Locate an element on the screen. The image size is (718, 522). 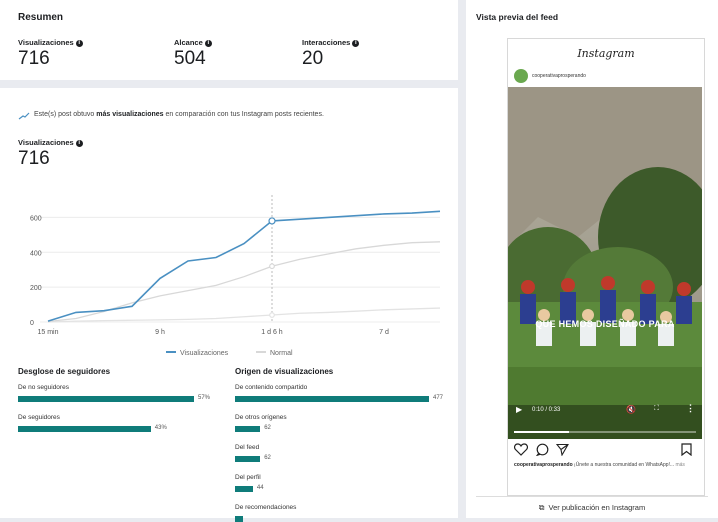
more-options-icon: ⋮ is located at coordinates (690, 408).